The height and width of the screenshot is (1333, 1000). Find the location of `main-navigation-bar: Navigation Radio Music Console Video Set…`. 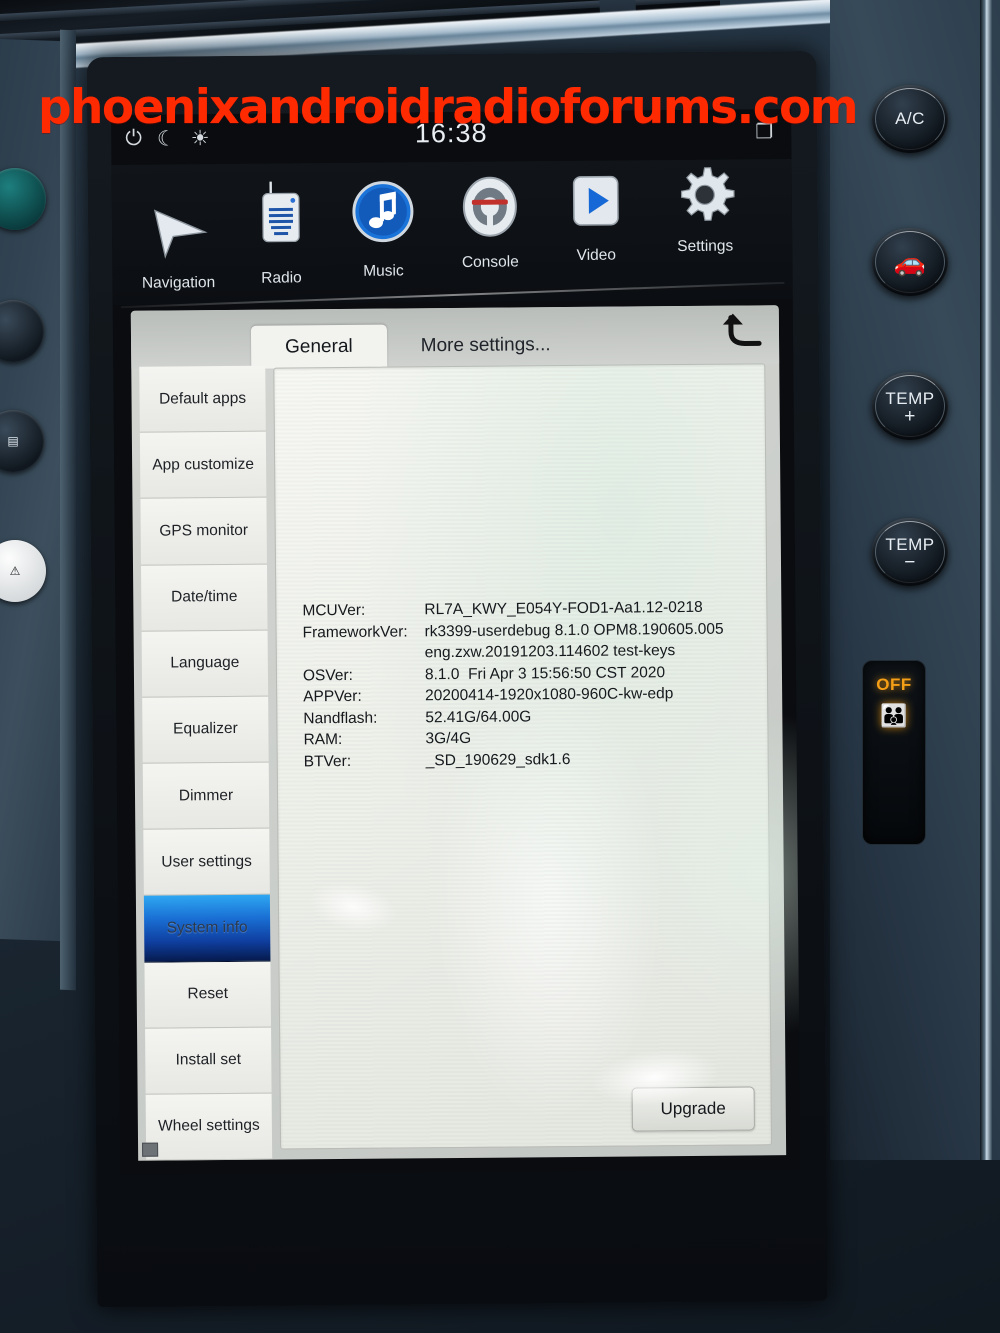

main-navigation-bar: Navigation Radio Music Console Video Set… is located at coordinates (452, 233).